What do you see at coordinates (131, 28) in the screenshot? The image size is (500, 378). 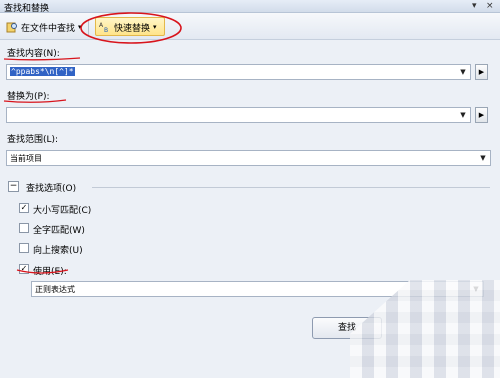 I see `quick-replace-circle` at bounding box center [131, 28].